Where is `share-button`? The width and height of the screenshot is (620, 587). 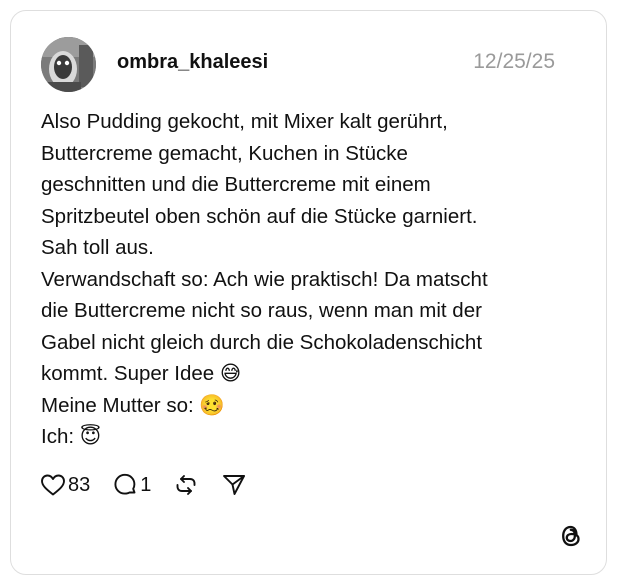 share-button is located at coordinates (234, 485).